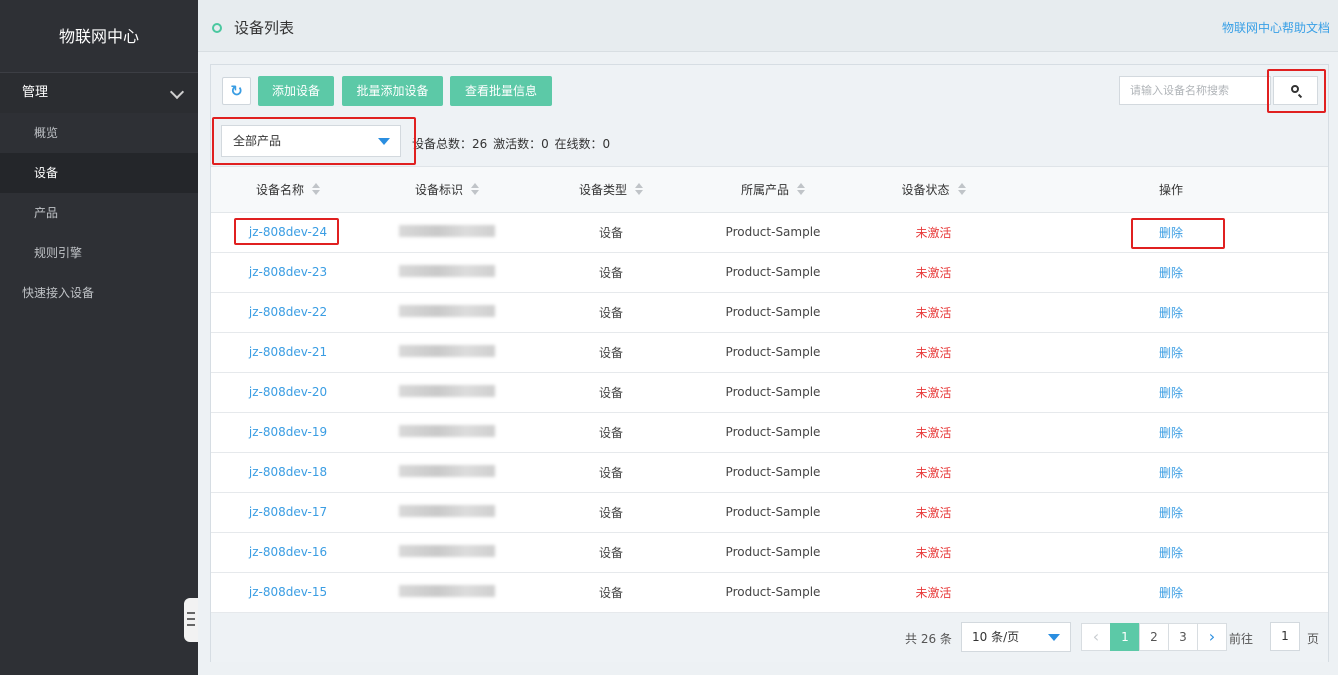  Describe the element at coordinates (288, 392) in the screenshot. I see `device-name-link: jz-808dev-20` at that location.